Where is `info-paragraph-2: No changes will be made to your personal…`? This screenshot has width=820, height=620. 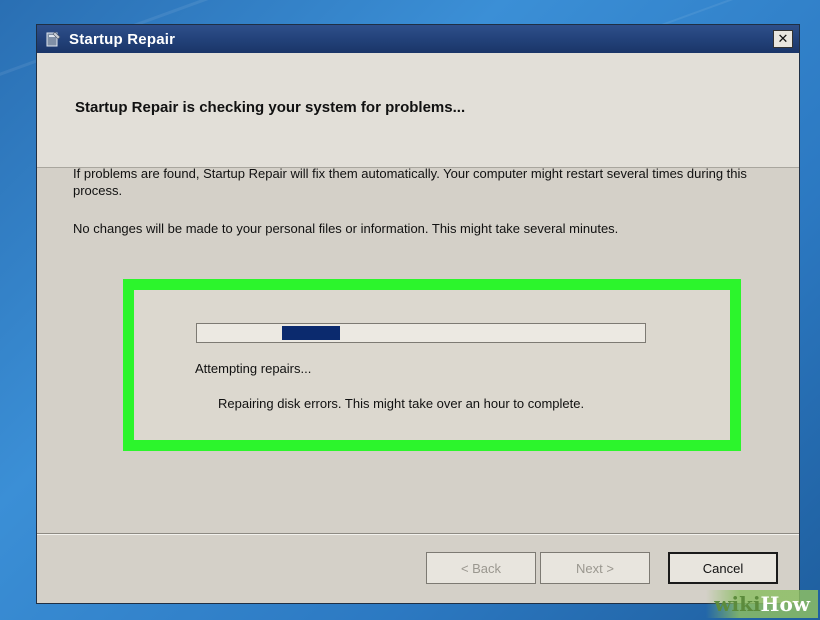 info-paragraph-2: No changes will be made to your personal… is located at coordinates (346, 228).